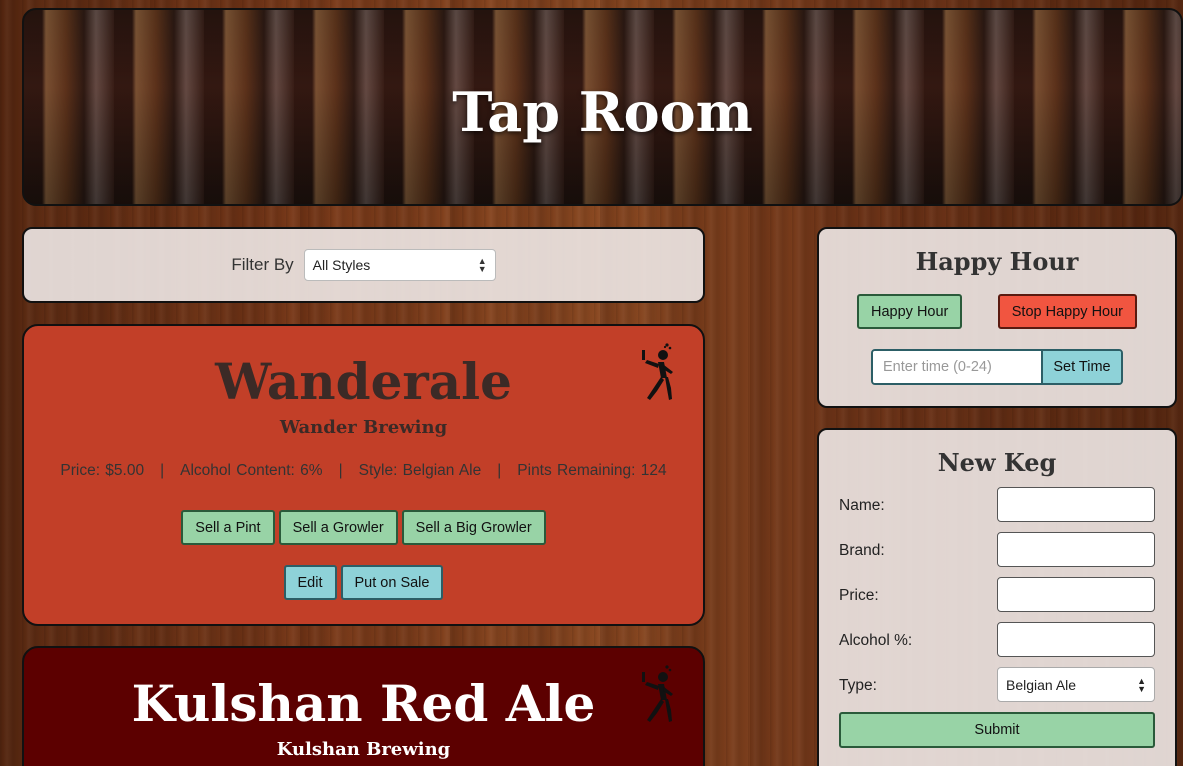 This screenshot has height=766, width=1183. Describe the element at coordinates (910, 311) in the screenshot. I see `happy-hour-button: Happy Hour` at that location.